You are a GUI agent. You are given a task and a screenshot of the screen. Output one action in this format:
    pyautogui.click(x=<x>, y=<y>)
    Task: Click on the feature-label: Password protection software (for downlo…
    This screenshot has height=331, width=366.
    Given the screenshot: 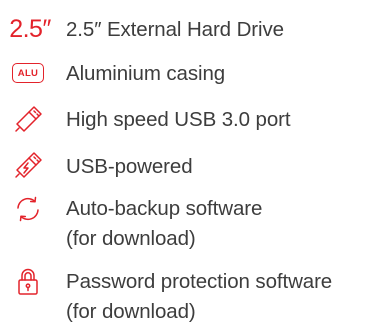 What is the action you would take?
    pyautogui.click(x=199, y=296)
    